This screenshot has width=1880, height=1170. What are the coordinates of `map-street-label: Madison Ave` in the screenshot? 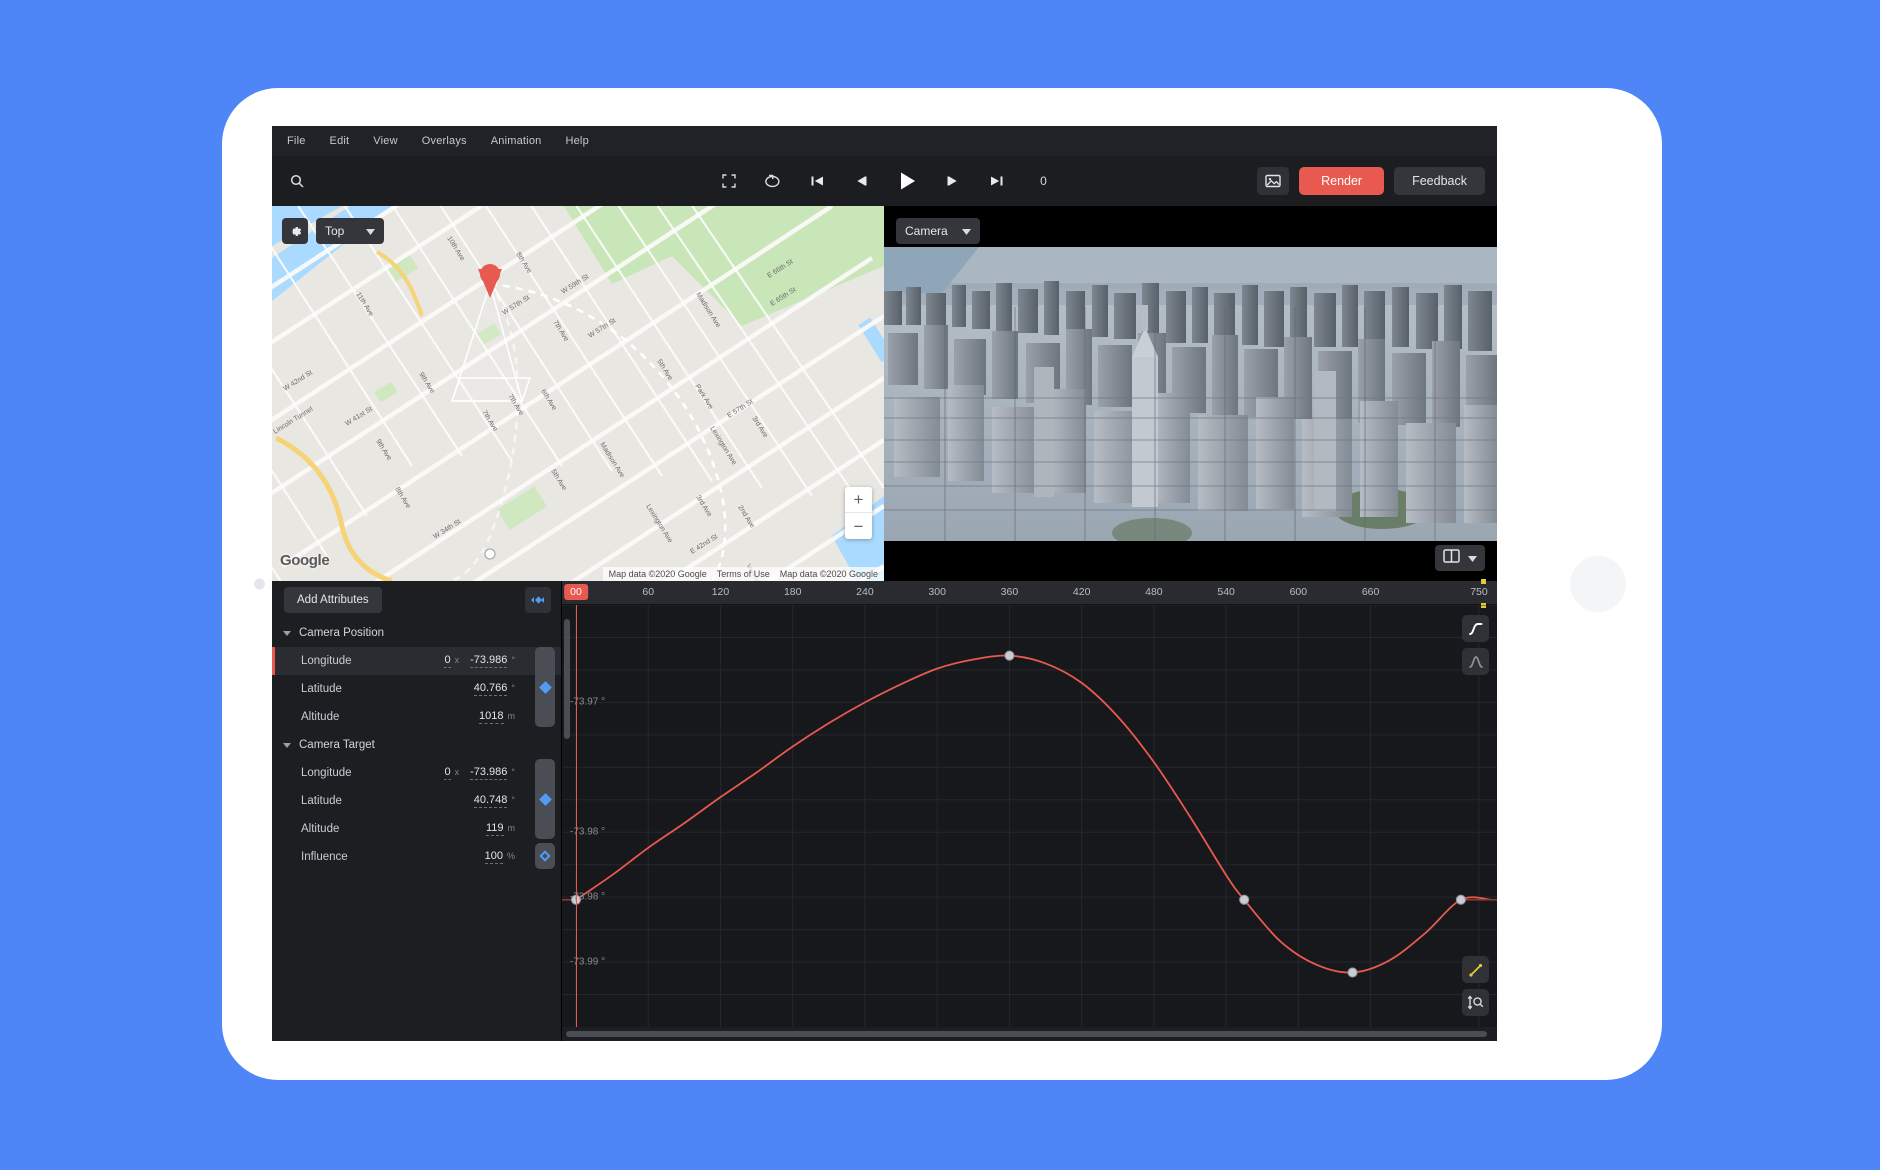 It's located at (611, 460).